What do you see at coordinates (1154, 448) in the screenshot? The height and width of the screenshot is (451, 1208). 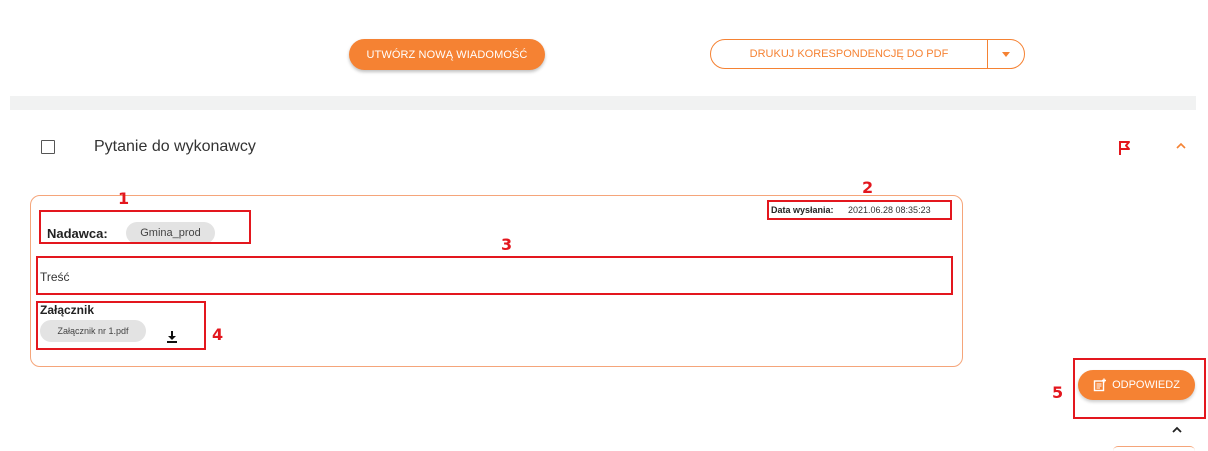 I see `next-item-edge` at bounding box center [1154, 448].